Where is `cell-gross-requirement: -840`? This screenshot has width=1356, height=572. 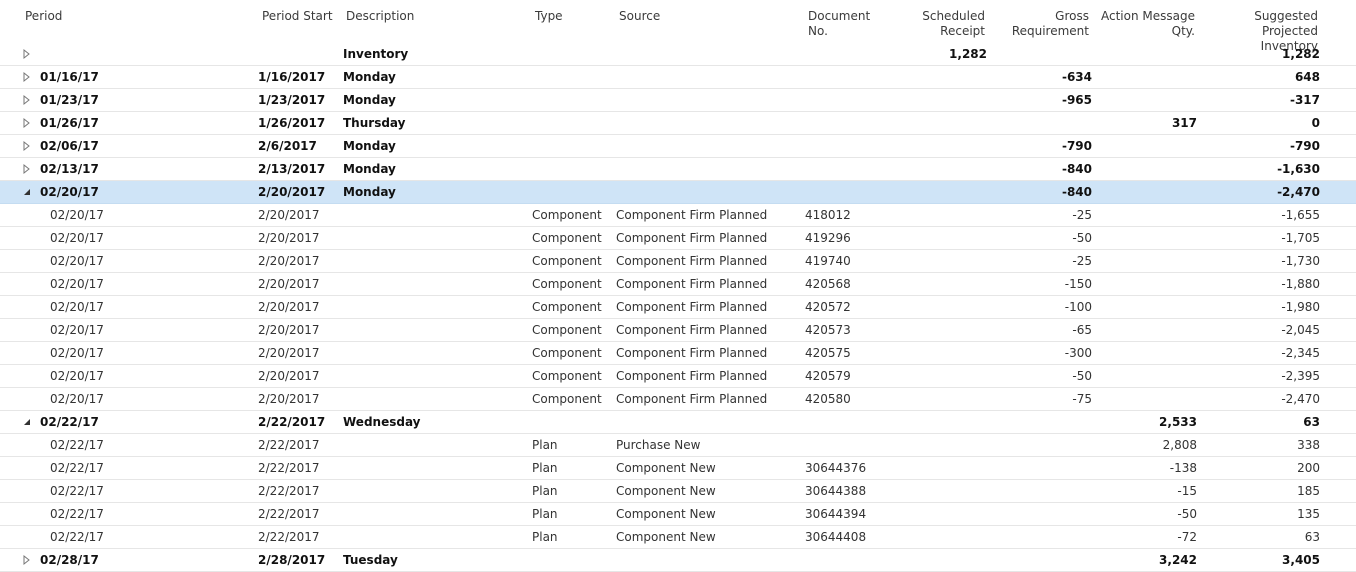 cell-gross-requirement: -840 is located at coordinates (1076, 192).